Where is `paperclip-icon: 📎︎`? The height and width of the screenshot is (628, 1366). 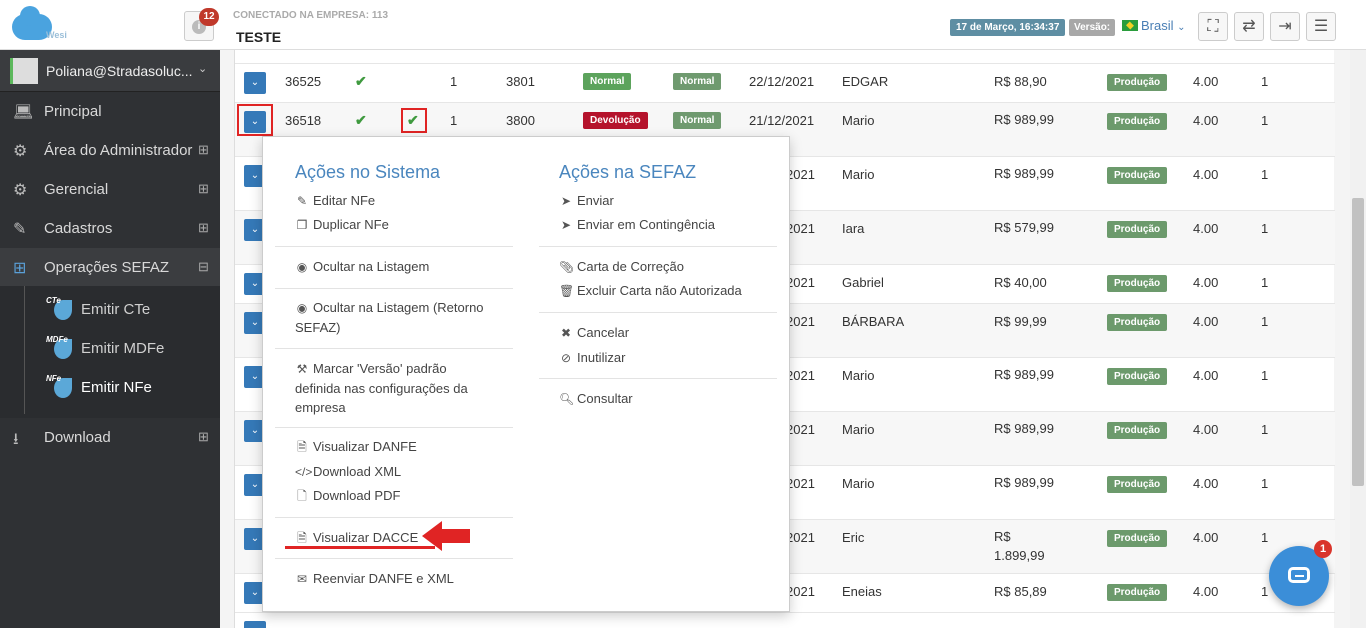 paperclip-icon: 📎︎ is located at coordinates (567, 267).